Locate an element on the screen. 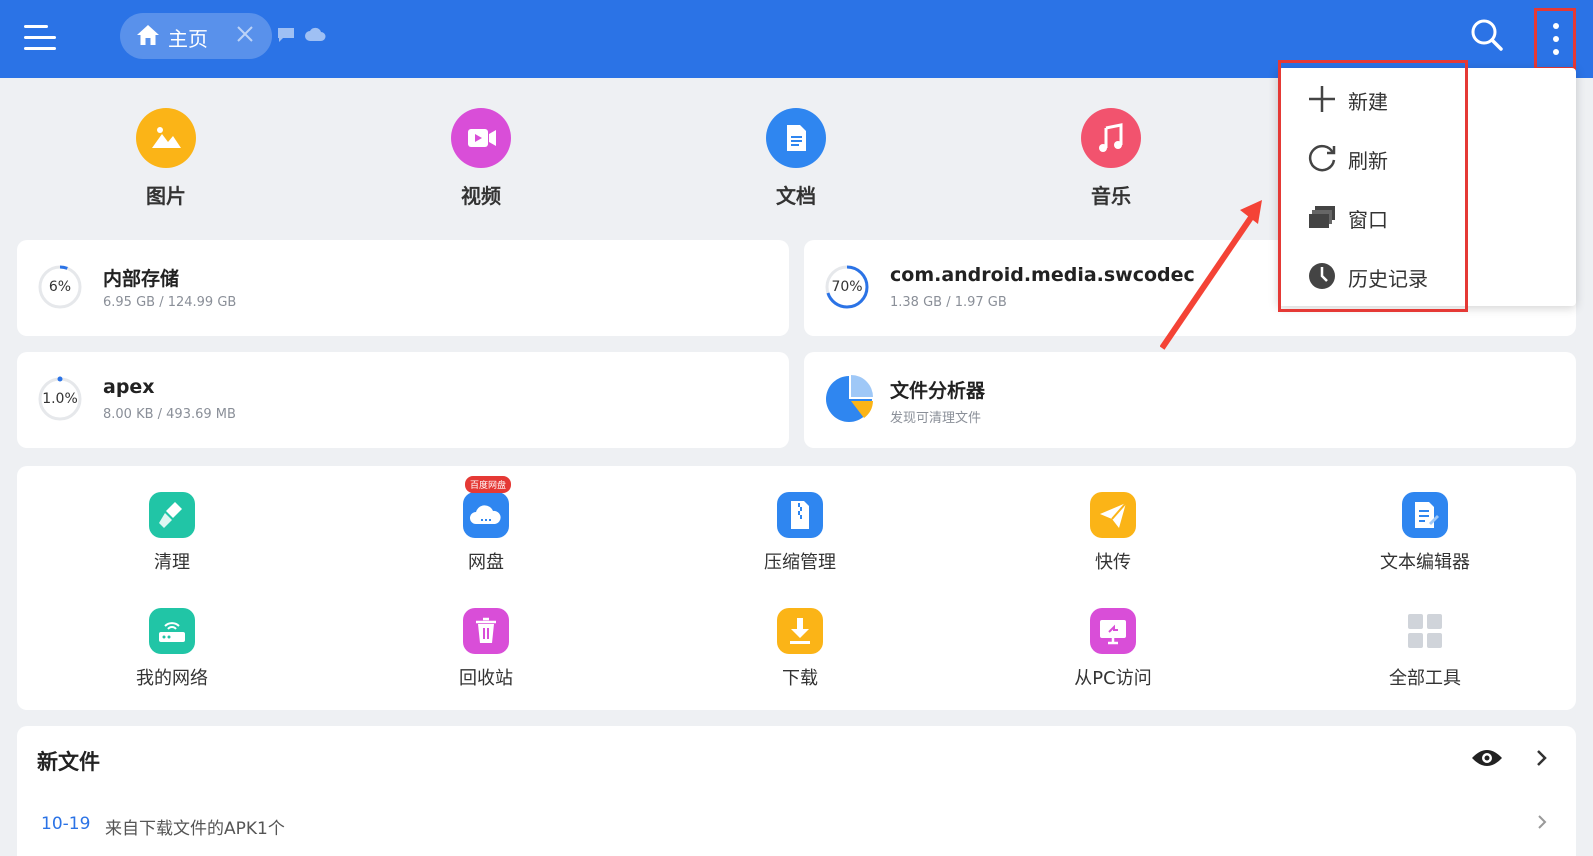 The image size is (1593, 856). new-files-title: 新文件 is located at coordinates (68, 762).